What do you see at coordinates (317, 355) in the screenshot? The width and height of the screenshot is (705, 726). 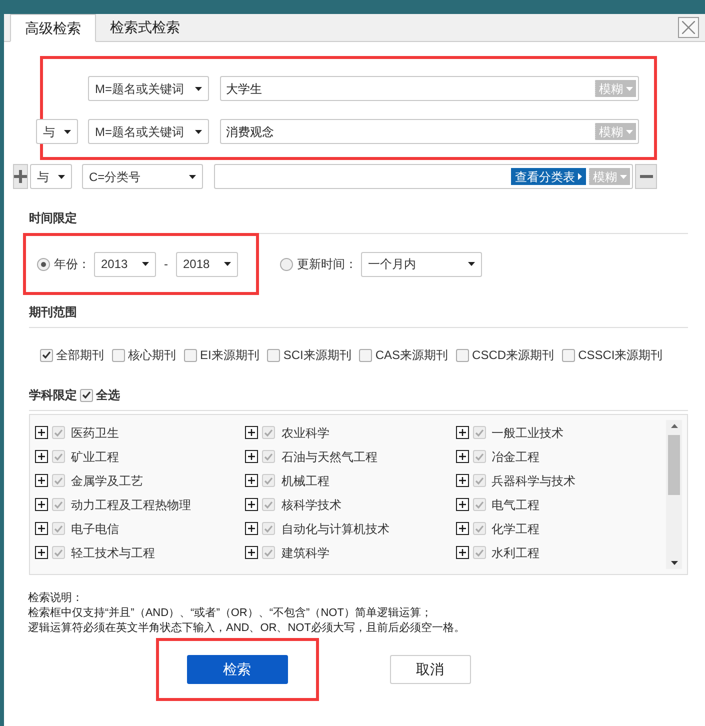 I see `journal-option: SCI来源期刊` at bounding box center [317, 355].